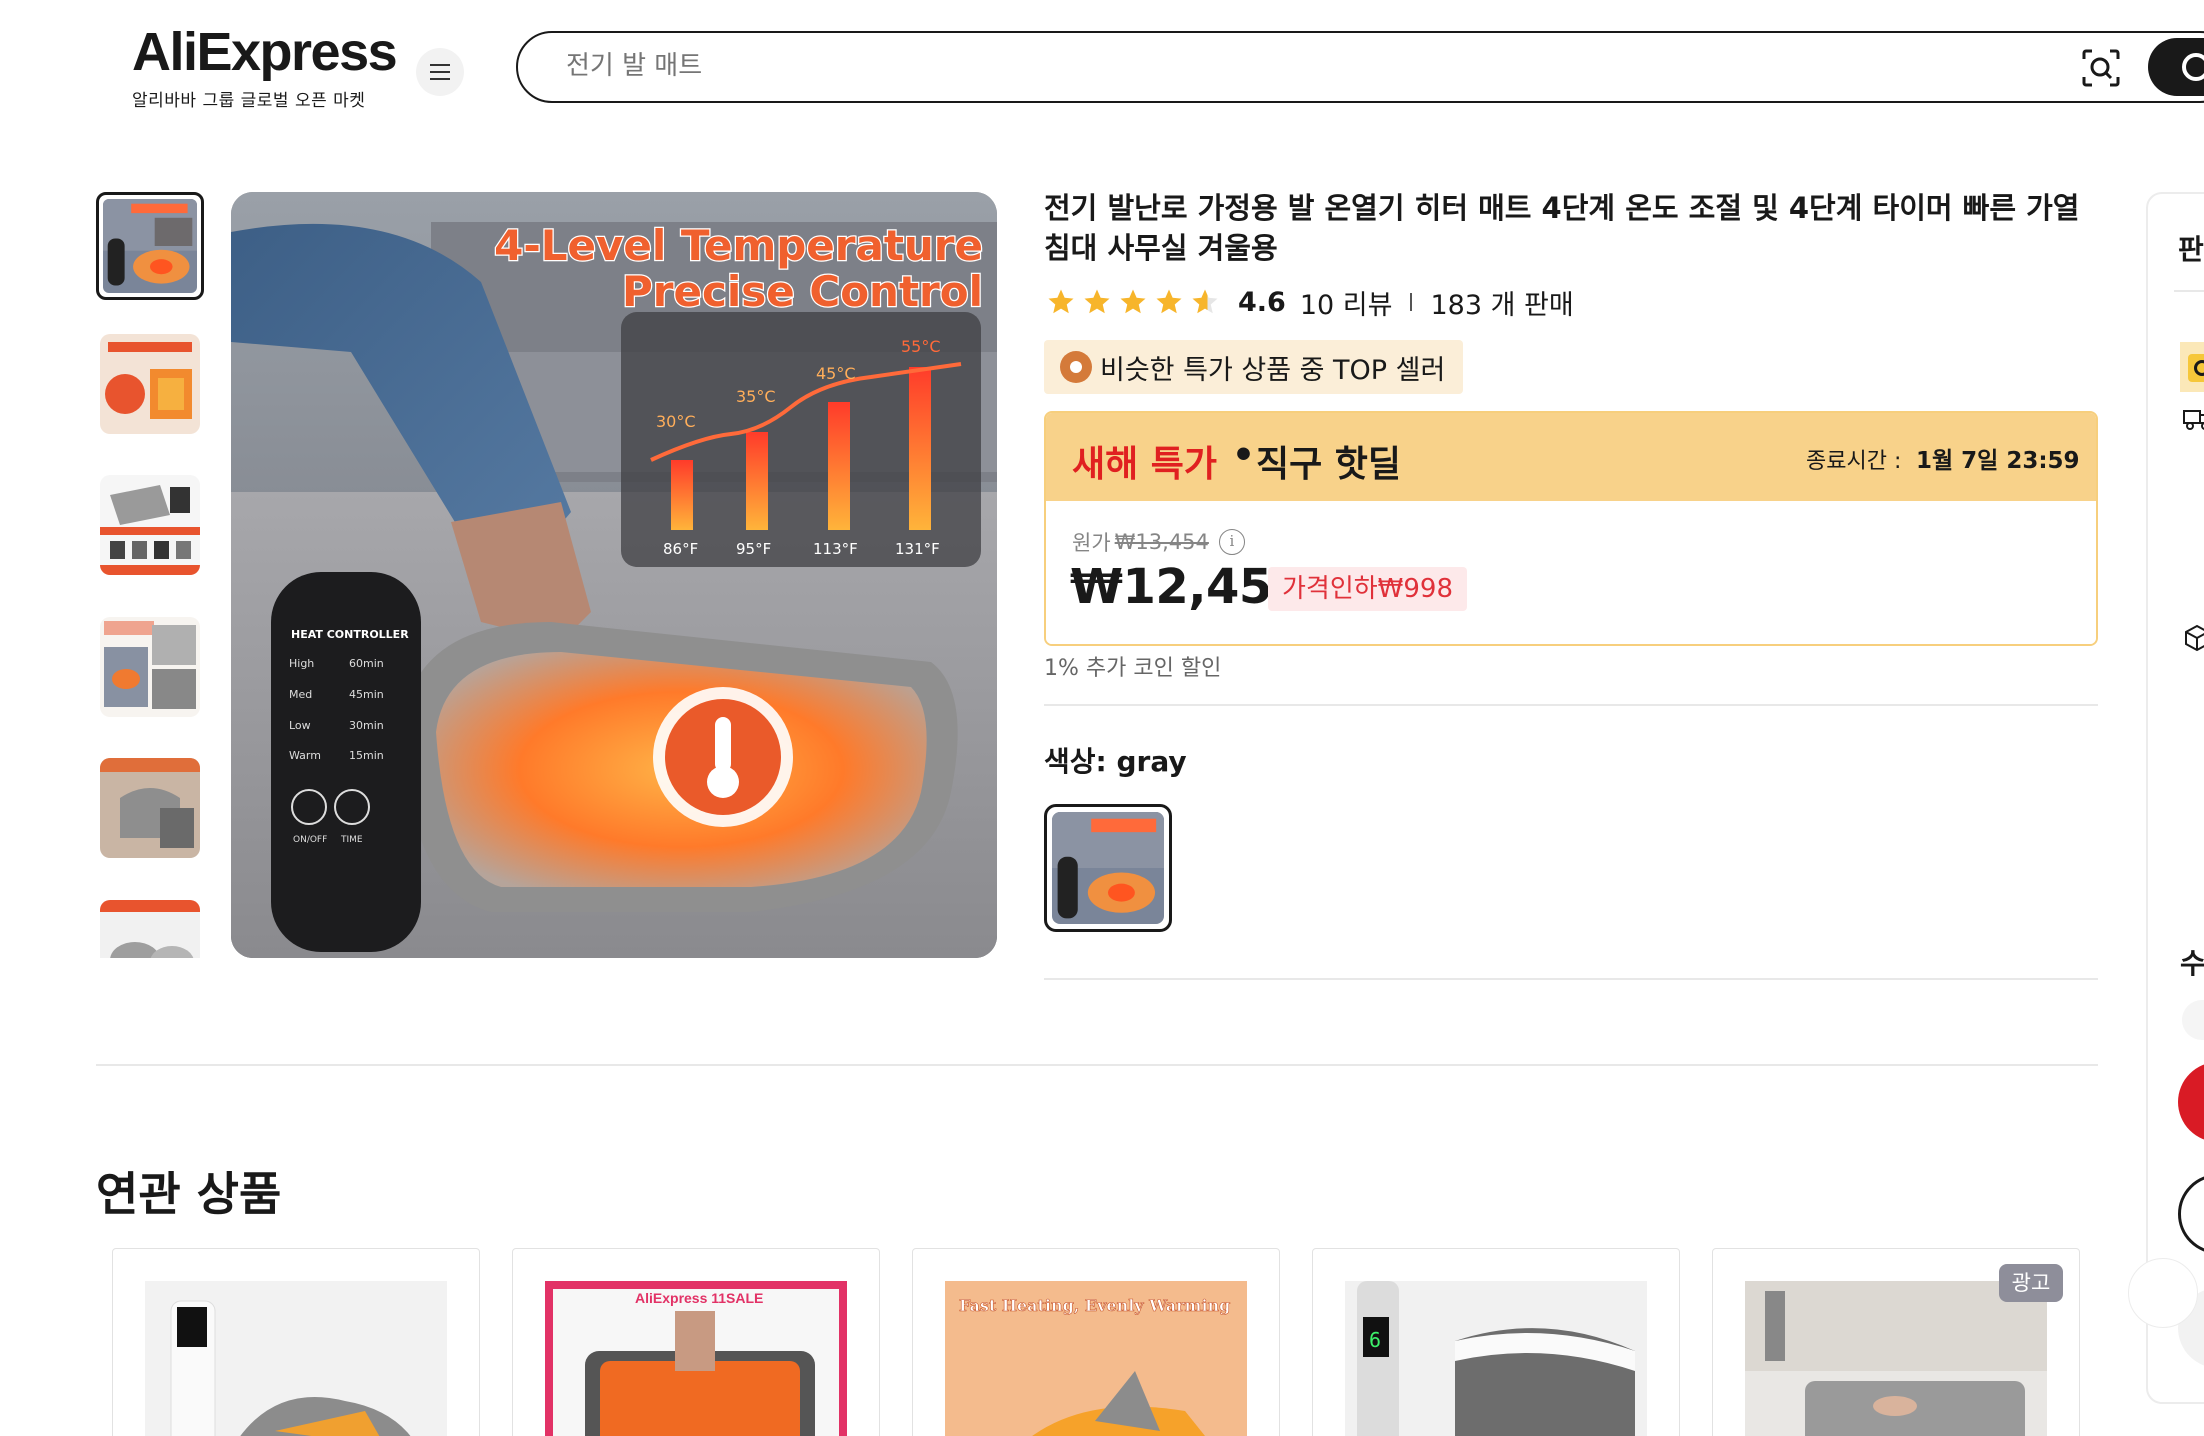 The height and width of the screenshot is (1436, 2204). I want to click on logo-wordmark: AliExpress, so click(265, 52).